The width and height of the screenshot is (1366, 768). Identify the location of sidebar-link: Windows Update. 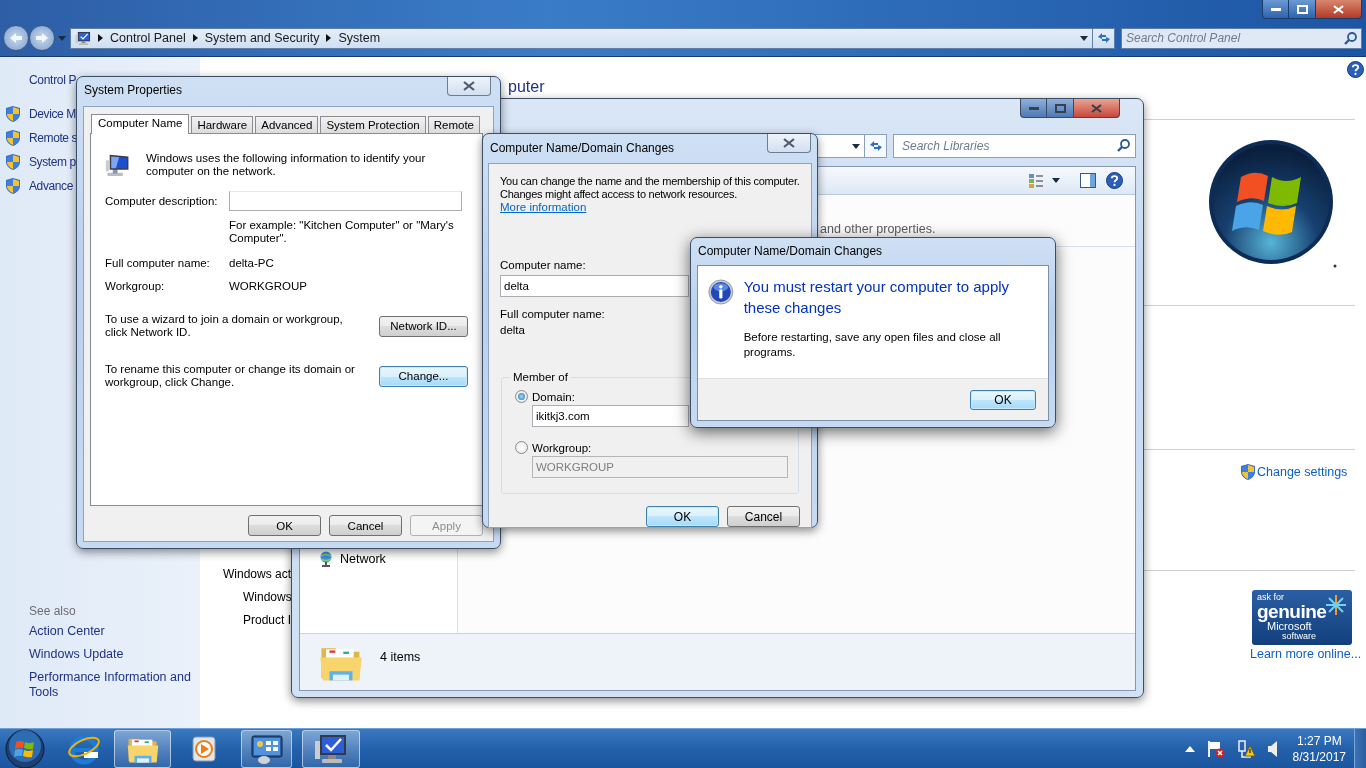
(114, 654).